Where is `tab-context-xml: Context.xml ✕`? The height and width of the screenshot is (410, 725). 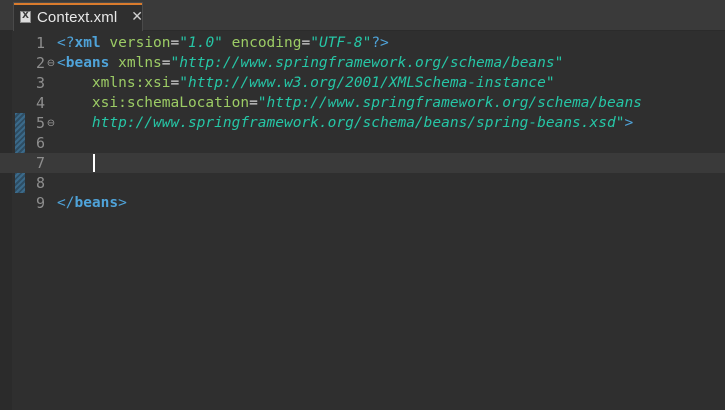 tab-context-xml: Context.xml ✕ is located at coordinates (78, 16).